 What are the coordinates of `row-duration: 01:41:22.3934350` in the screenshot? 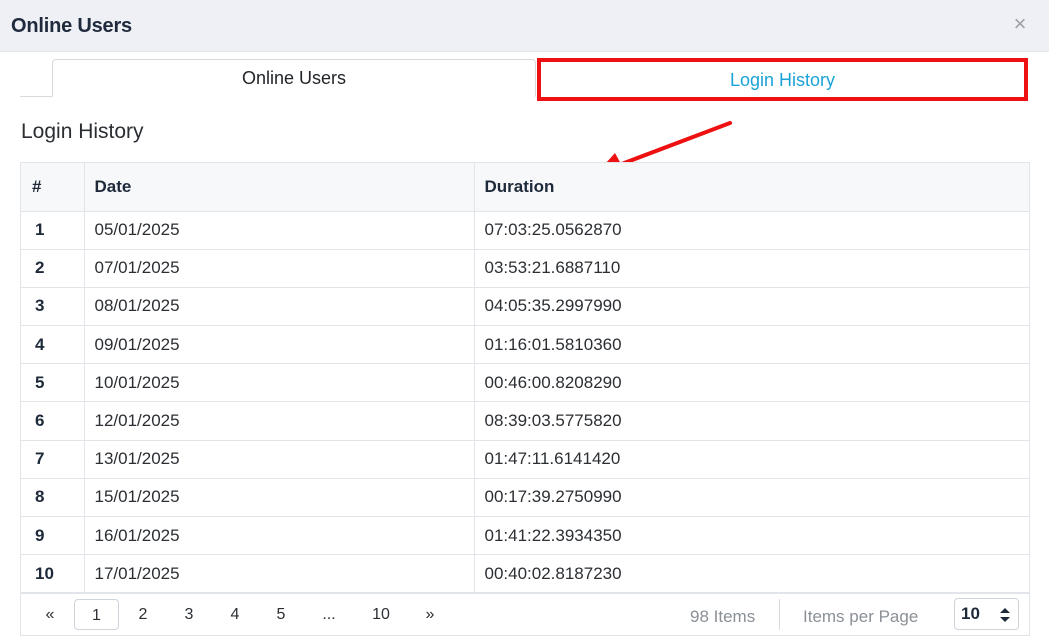 It's located at (751, 536).